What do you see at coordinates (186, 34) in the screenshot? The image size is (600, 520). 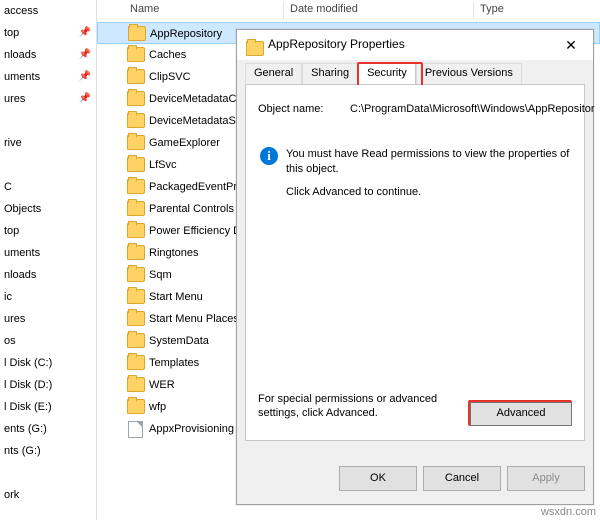 I see `file-name: AppRepository` at bounding box center [186, 34].